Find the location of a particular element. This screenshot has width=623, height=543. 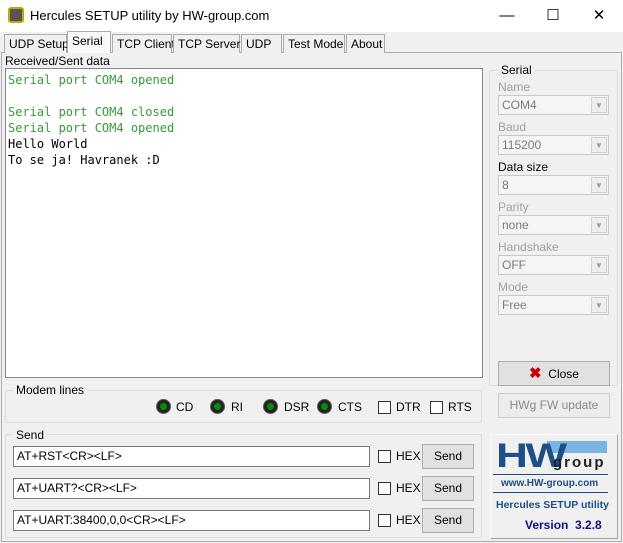

send-input: AT+UART:38400,0,0<CR><LF> is located at coordinates (191, 520).